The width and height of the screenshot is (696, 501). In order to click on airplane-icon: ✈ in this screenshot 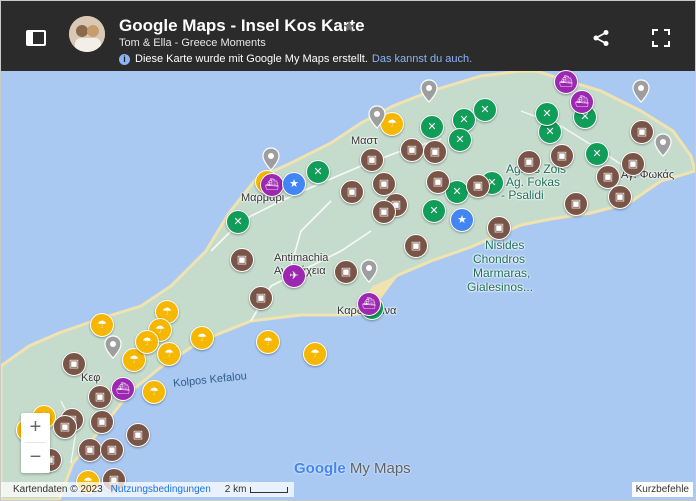, I will do `click(294, 275)`.